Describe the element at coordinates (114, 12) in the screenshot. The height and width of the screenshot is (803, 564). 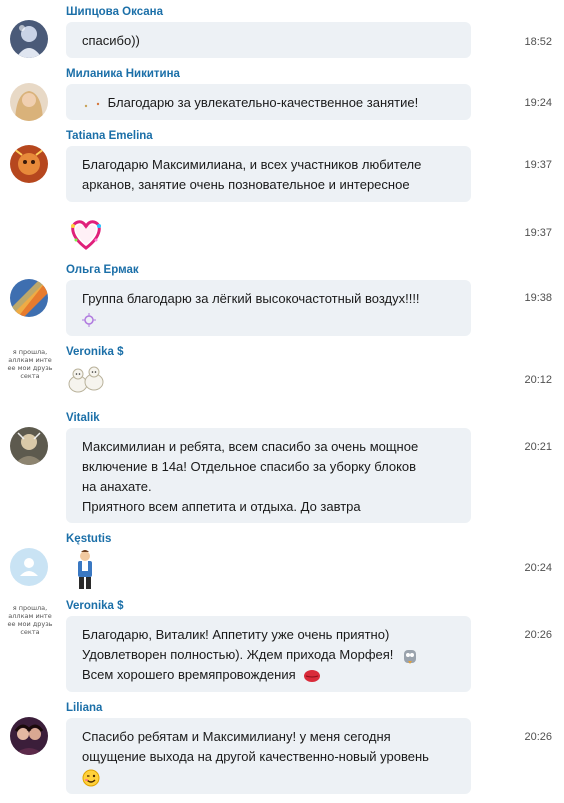
I see `sender-name: Шипцова Оксана` at that location.